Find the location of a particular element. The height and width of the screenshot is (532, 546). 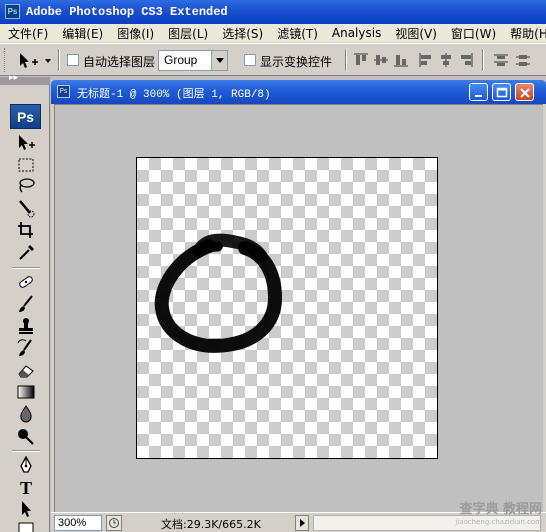

app-title-bar: Ps Adobe Photoshop CS3 Extended is located at coordinates (273, 12).